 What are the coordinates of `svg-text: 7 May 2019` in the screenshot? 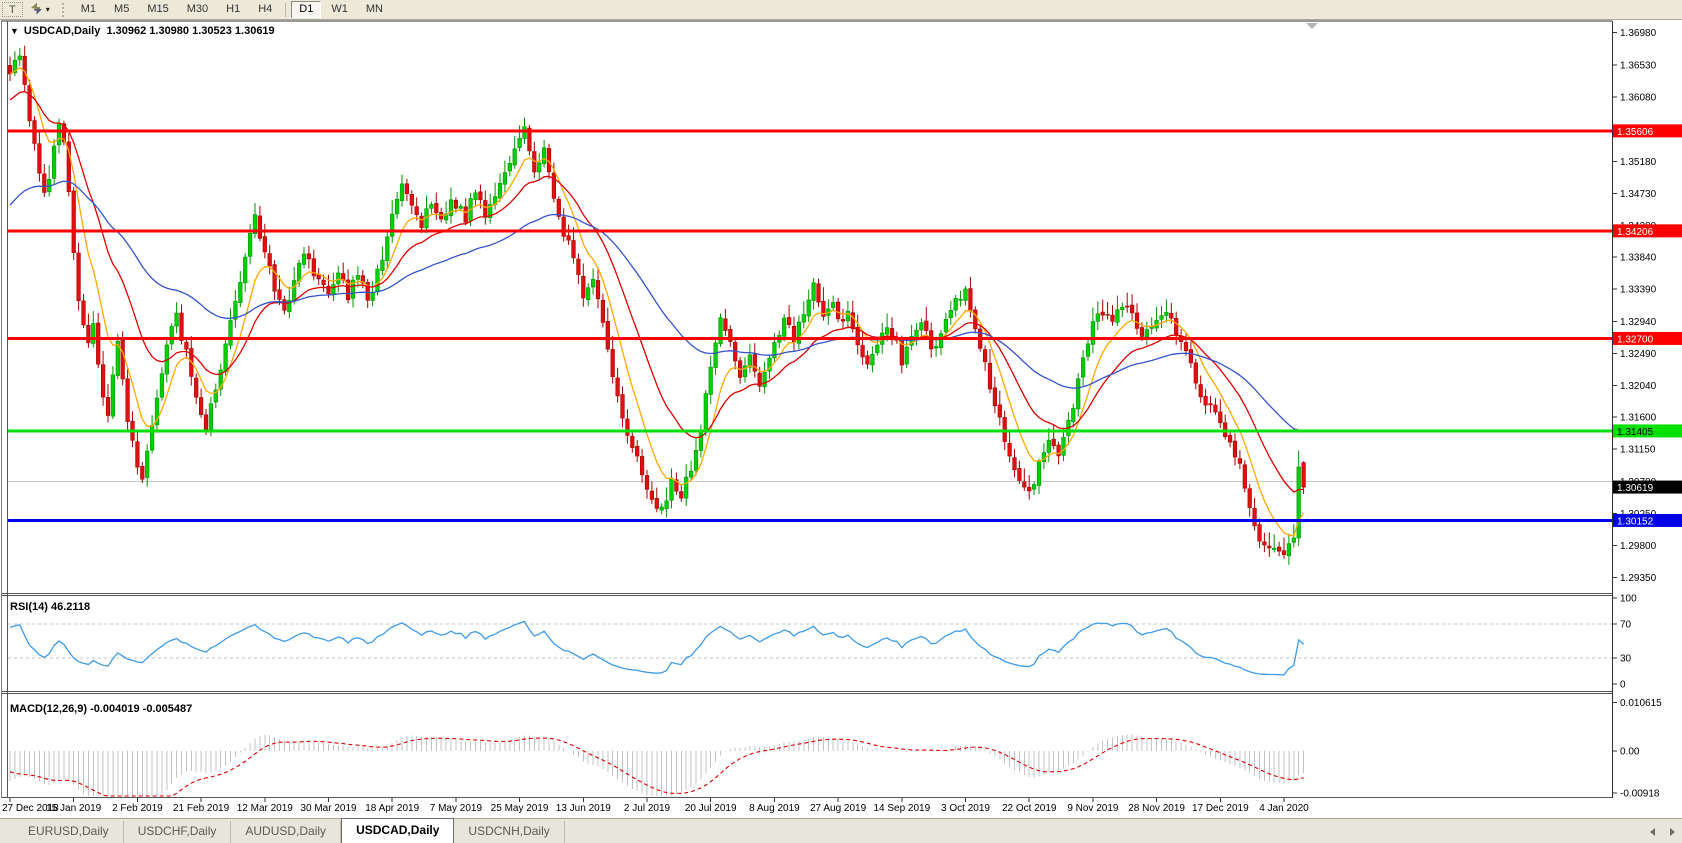 It's located at (456, 808).